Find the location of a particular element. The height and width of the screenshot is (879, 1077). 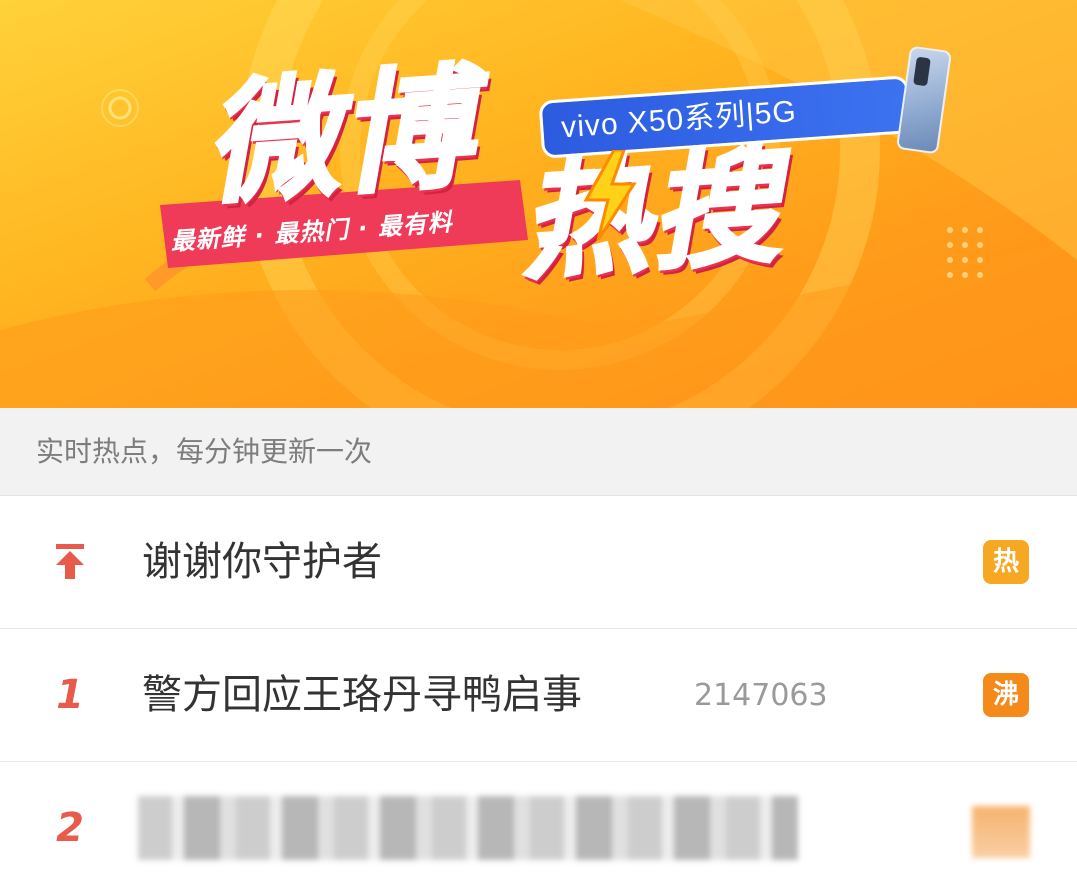

rank-number: 2 is located at coordinates (70, 828).